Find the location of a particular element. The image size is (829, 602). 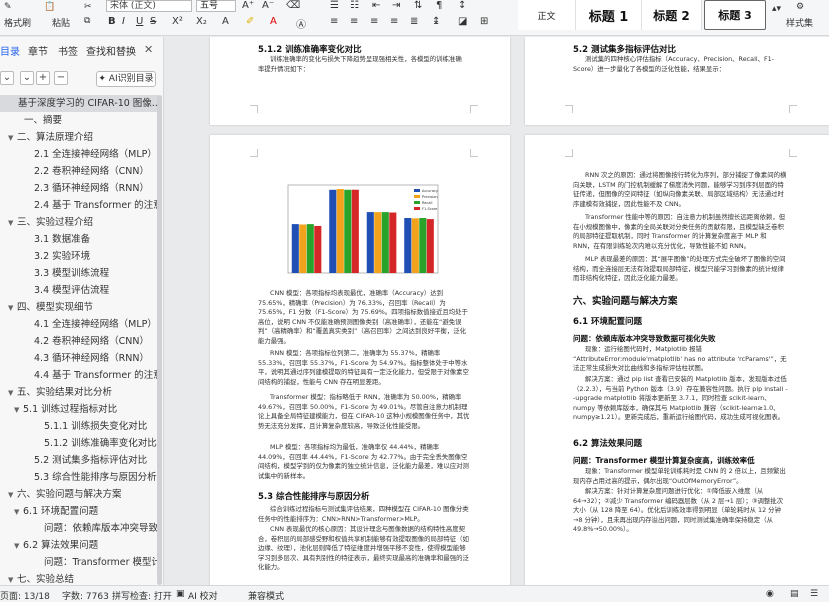

align-right-icon: ≡ is located at coordinates (374, 21).